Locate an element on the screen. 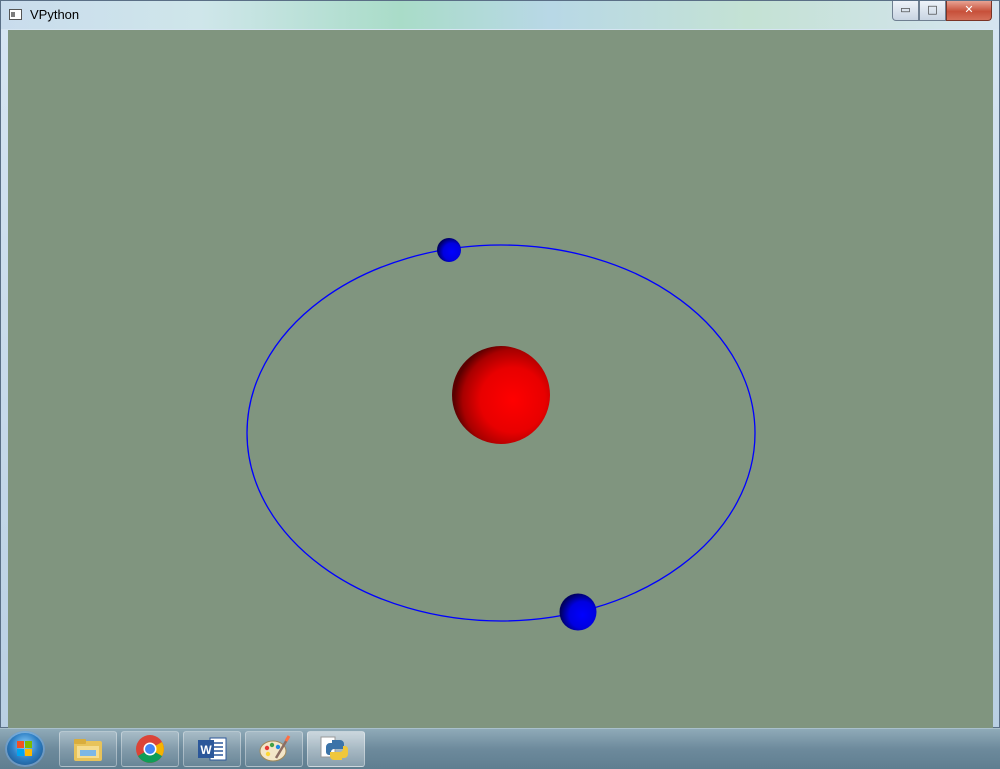  close-icon: ✕ is located at coordinates (969, 9).